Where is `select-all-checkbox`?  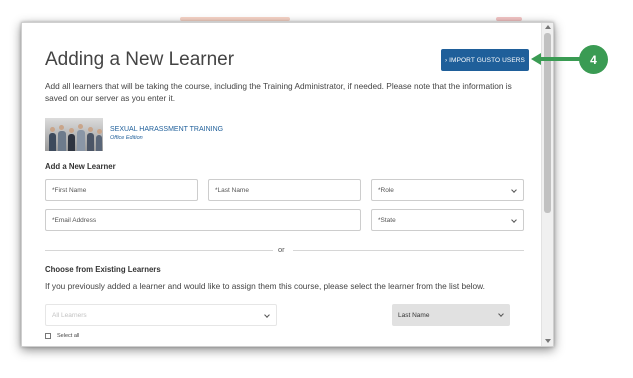
select-all-checkbox is located at coordinates (48, 336).